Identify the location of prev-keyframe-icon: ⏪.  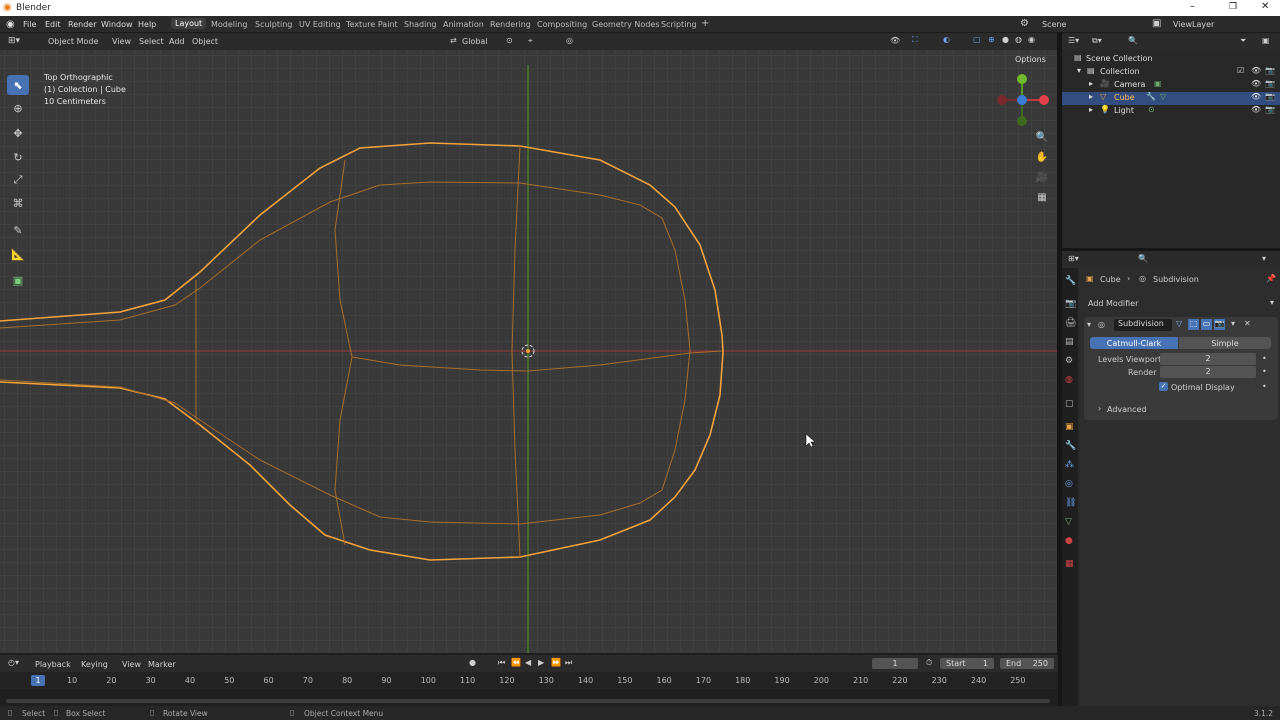
(516, 662).